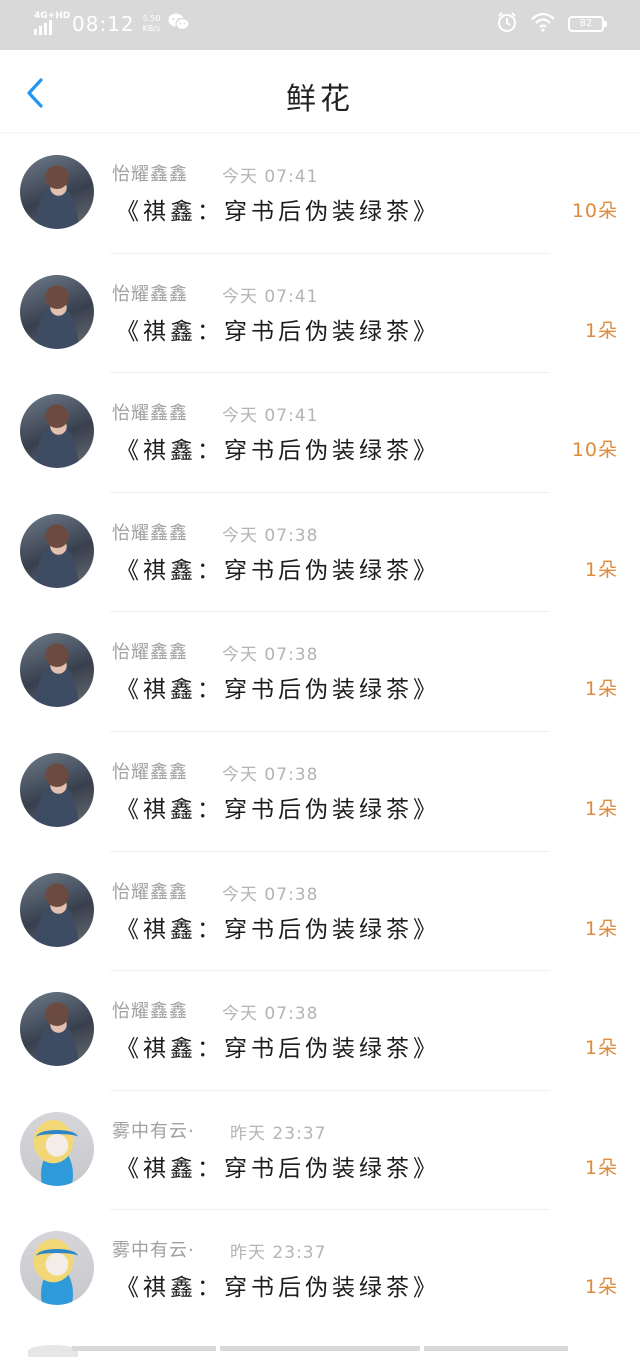 The height and width of the screenshot is (1357, 640). What do you see at coordinates (320, 99) in the screenshot?
I see `page-title: 鲜花` at bounding box center [320, 99].